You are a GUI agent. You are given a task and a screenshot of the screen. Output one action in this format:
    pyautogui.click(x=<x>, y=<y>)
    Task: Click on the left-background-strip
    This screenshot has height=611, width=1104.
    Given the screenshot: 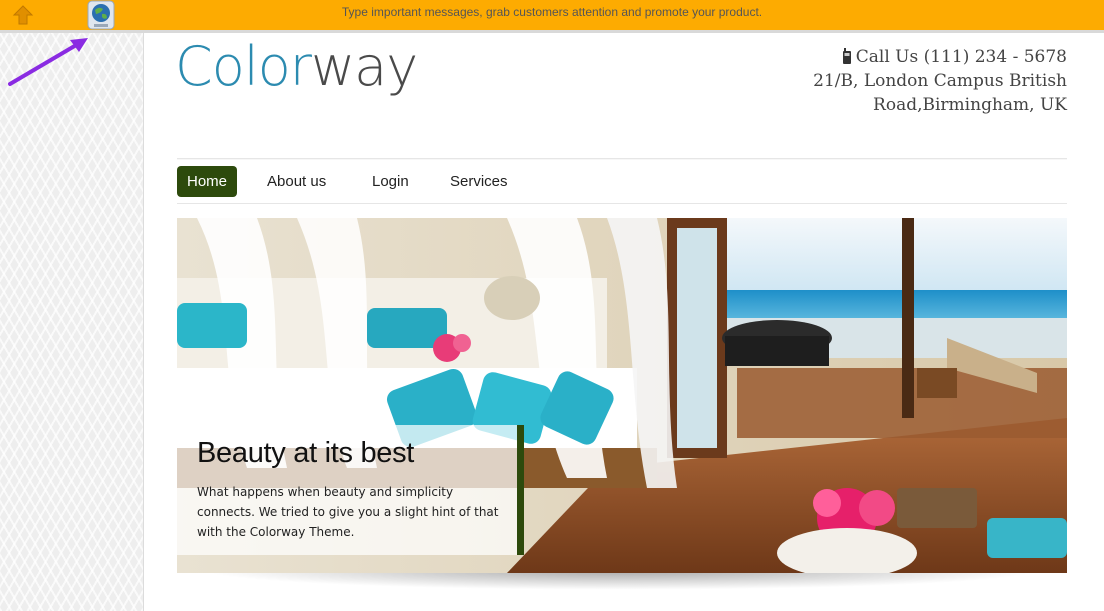 What is the action you would take?
    pyautogui.click(x=72, y=322)
    